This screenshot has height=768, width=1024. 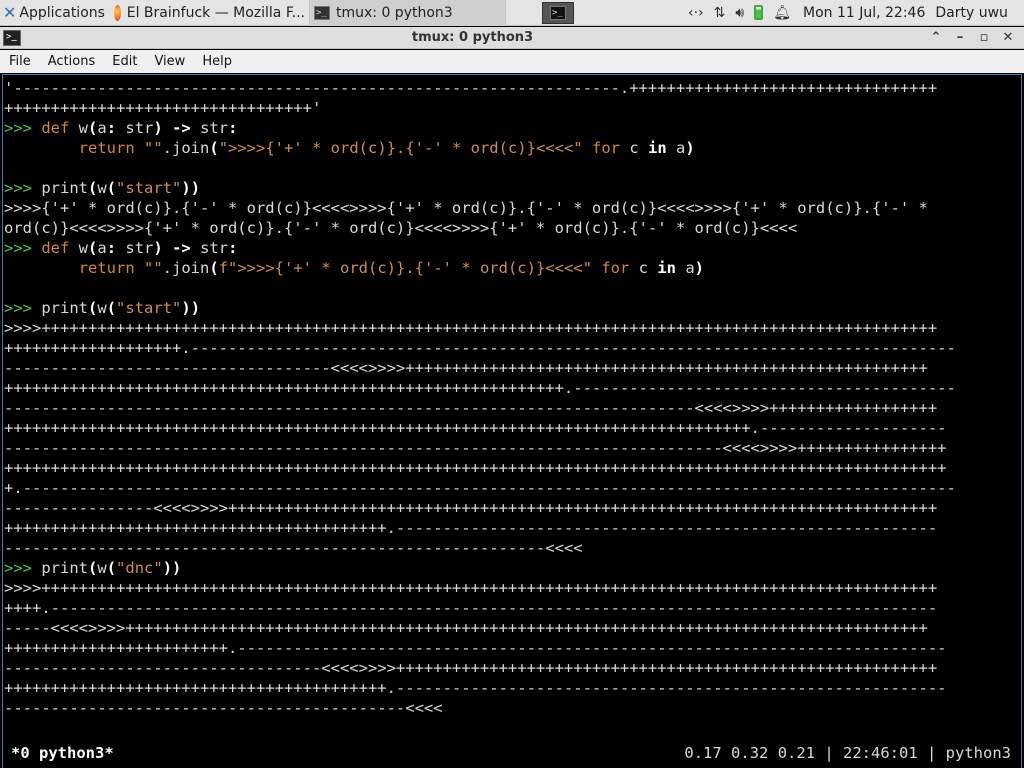 I want to click on user-menu: Darty uwu, so click(x=969, y=13).